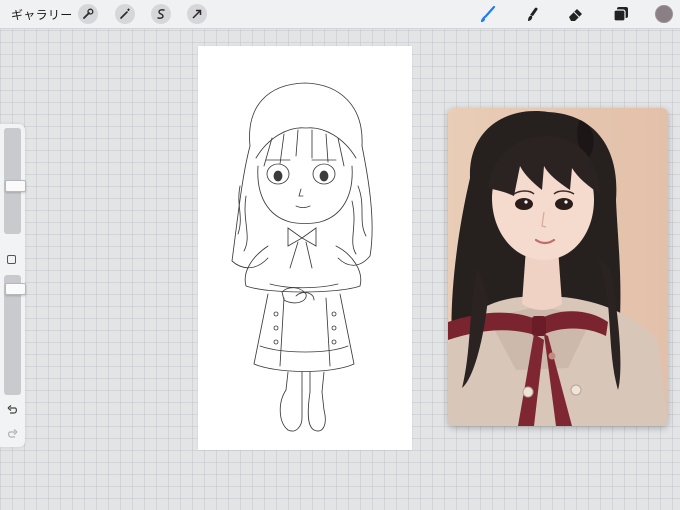  I want to click on wrench-icon, so click(88, 13).